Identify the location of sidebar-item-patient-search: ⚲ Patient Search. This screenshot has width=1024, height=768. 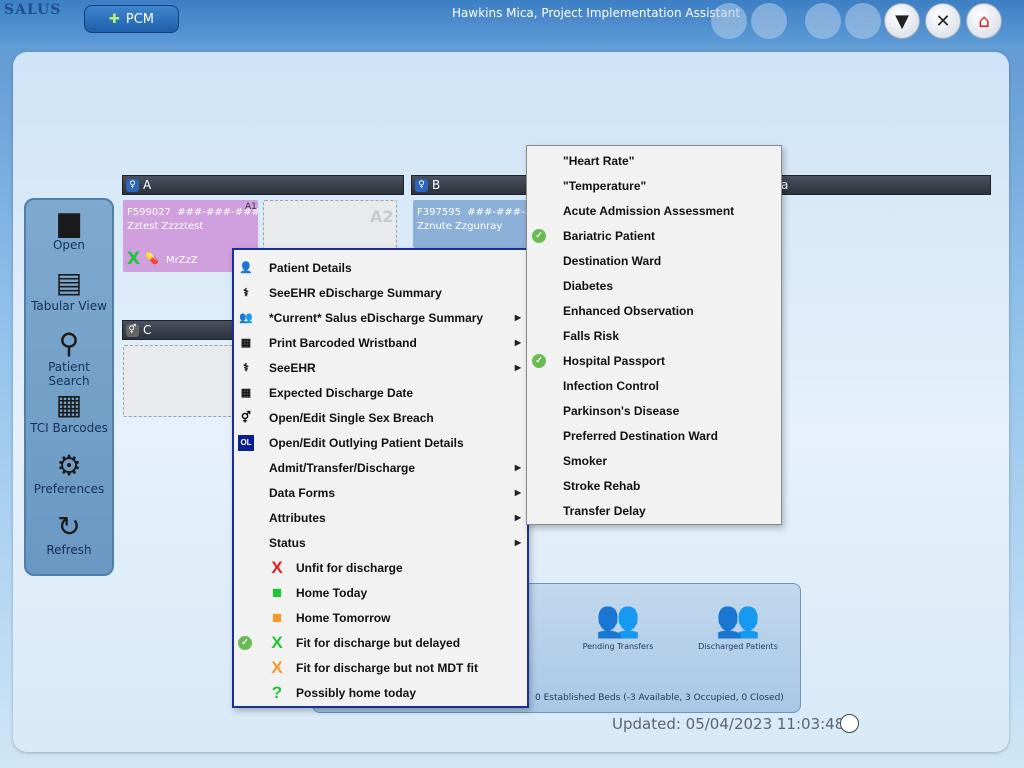
(69, 358).